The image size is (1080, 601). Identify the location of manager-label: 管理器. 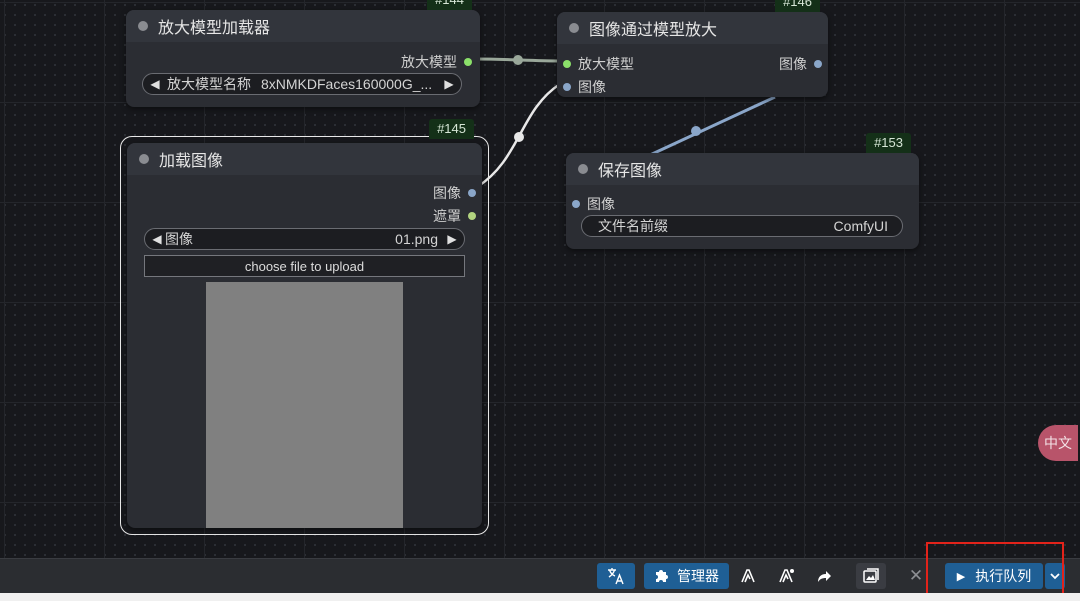
(698, 576).